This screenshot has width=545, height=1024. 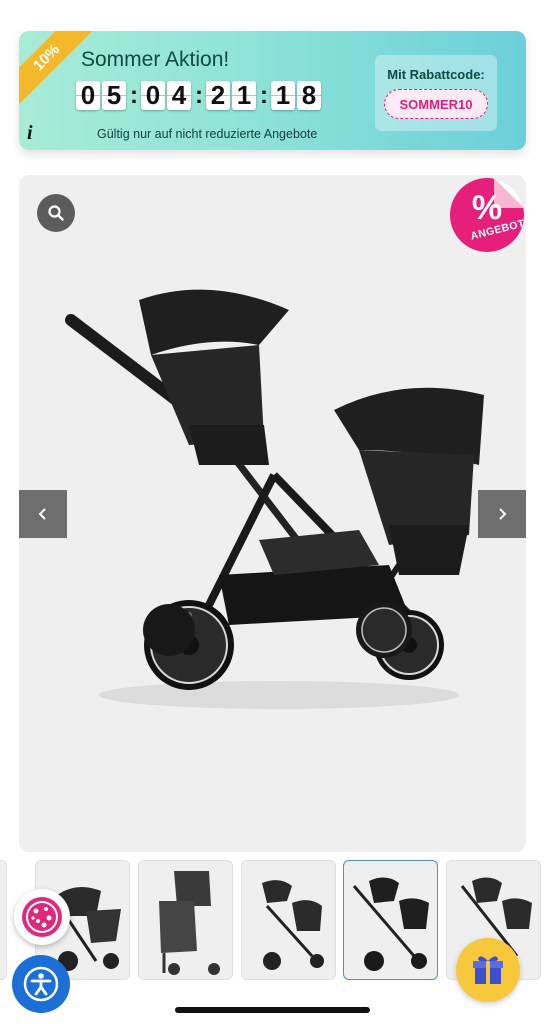 I want to click on thumbnail-active, so click(x=390, y=920).